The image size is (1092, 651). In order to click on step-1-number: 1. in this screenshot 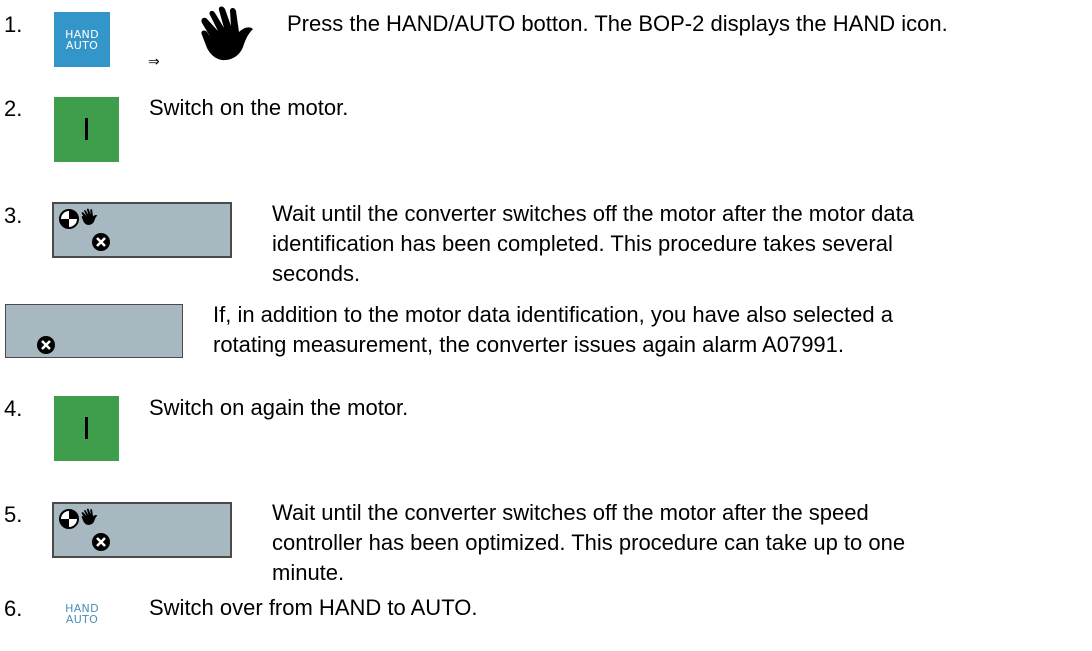, I will do `click(13, 24)`.